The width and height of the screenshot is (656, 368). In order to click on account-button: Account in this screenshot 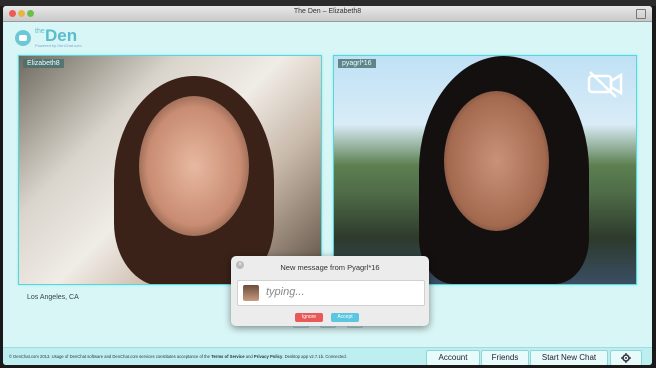, I will do `click(453, 357)`.